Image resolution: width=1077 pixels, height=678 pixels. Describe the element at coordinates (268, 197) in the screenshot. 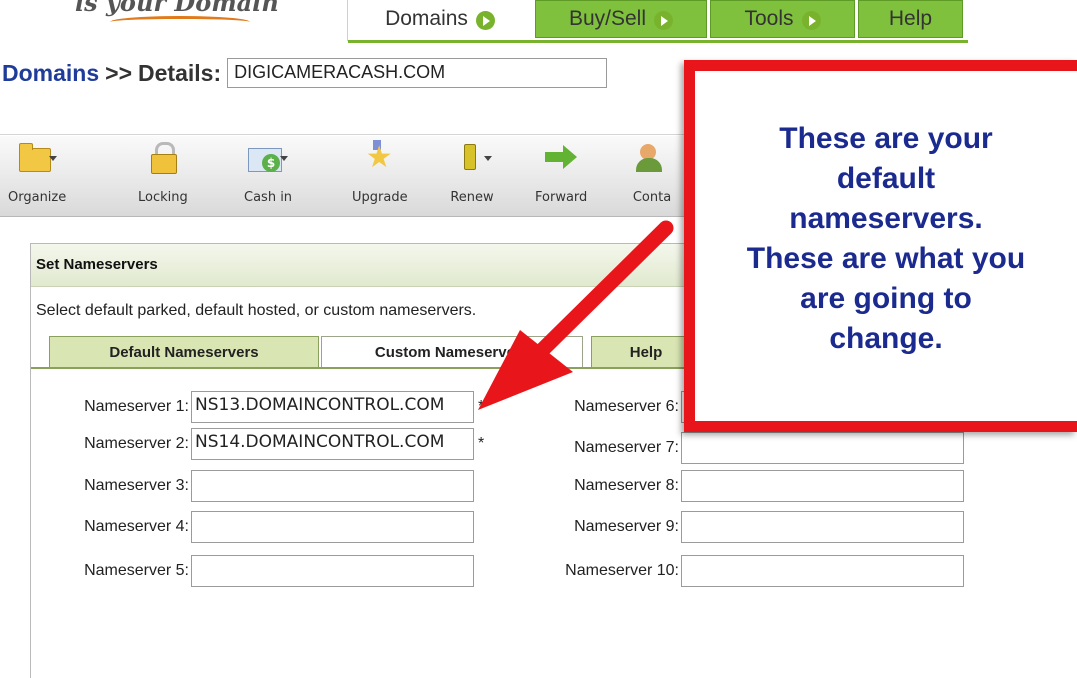

I see `toolbar-label: Cash in` at that location.